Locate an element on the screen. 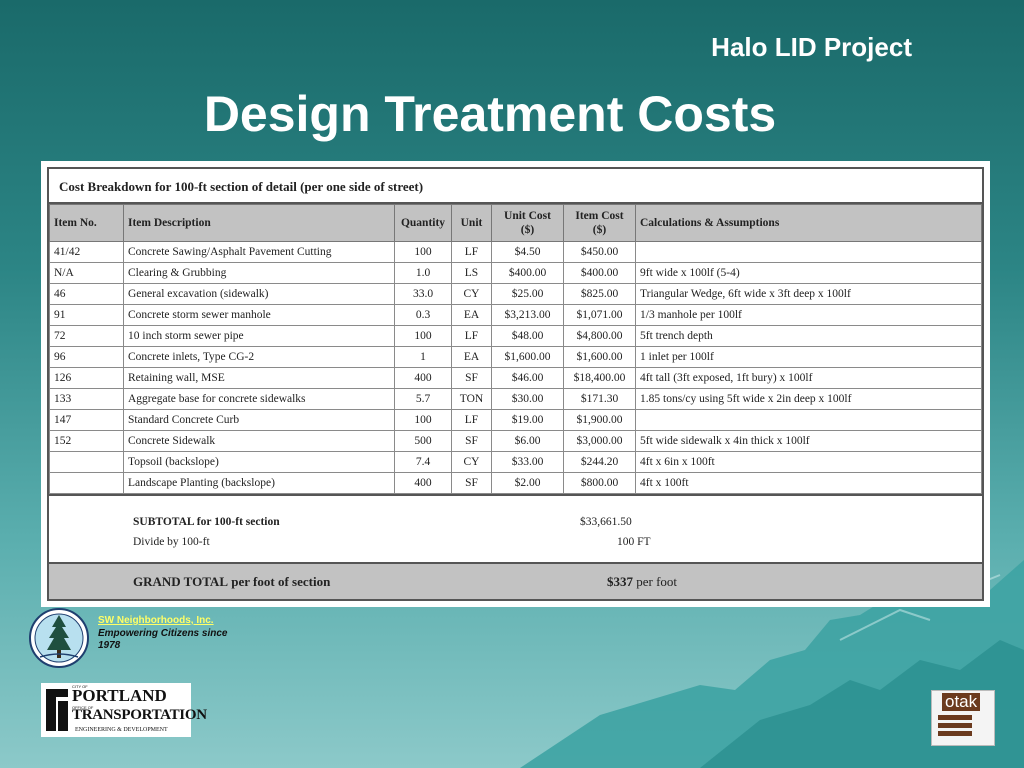 This screenshot has height=768, width=1024. cell-item-cost: $1,071.00 is located at coordinates (599, 315).